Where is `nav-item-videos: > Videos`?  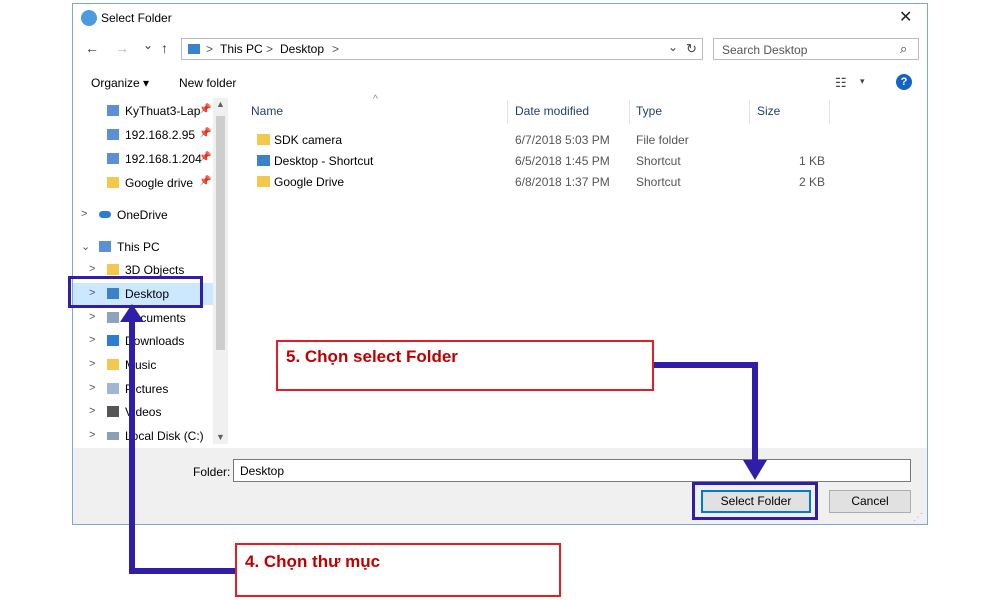
nav-item-videos: > Videos is located at coordinates (150, 412).